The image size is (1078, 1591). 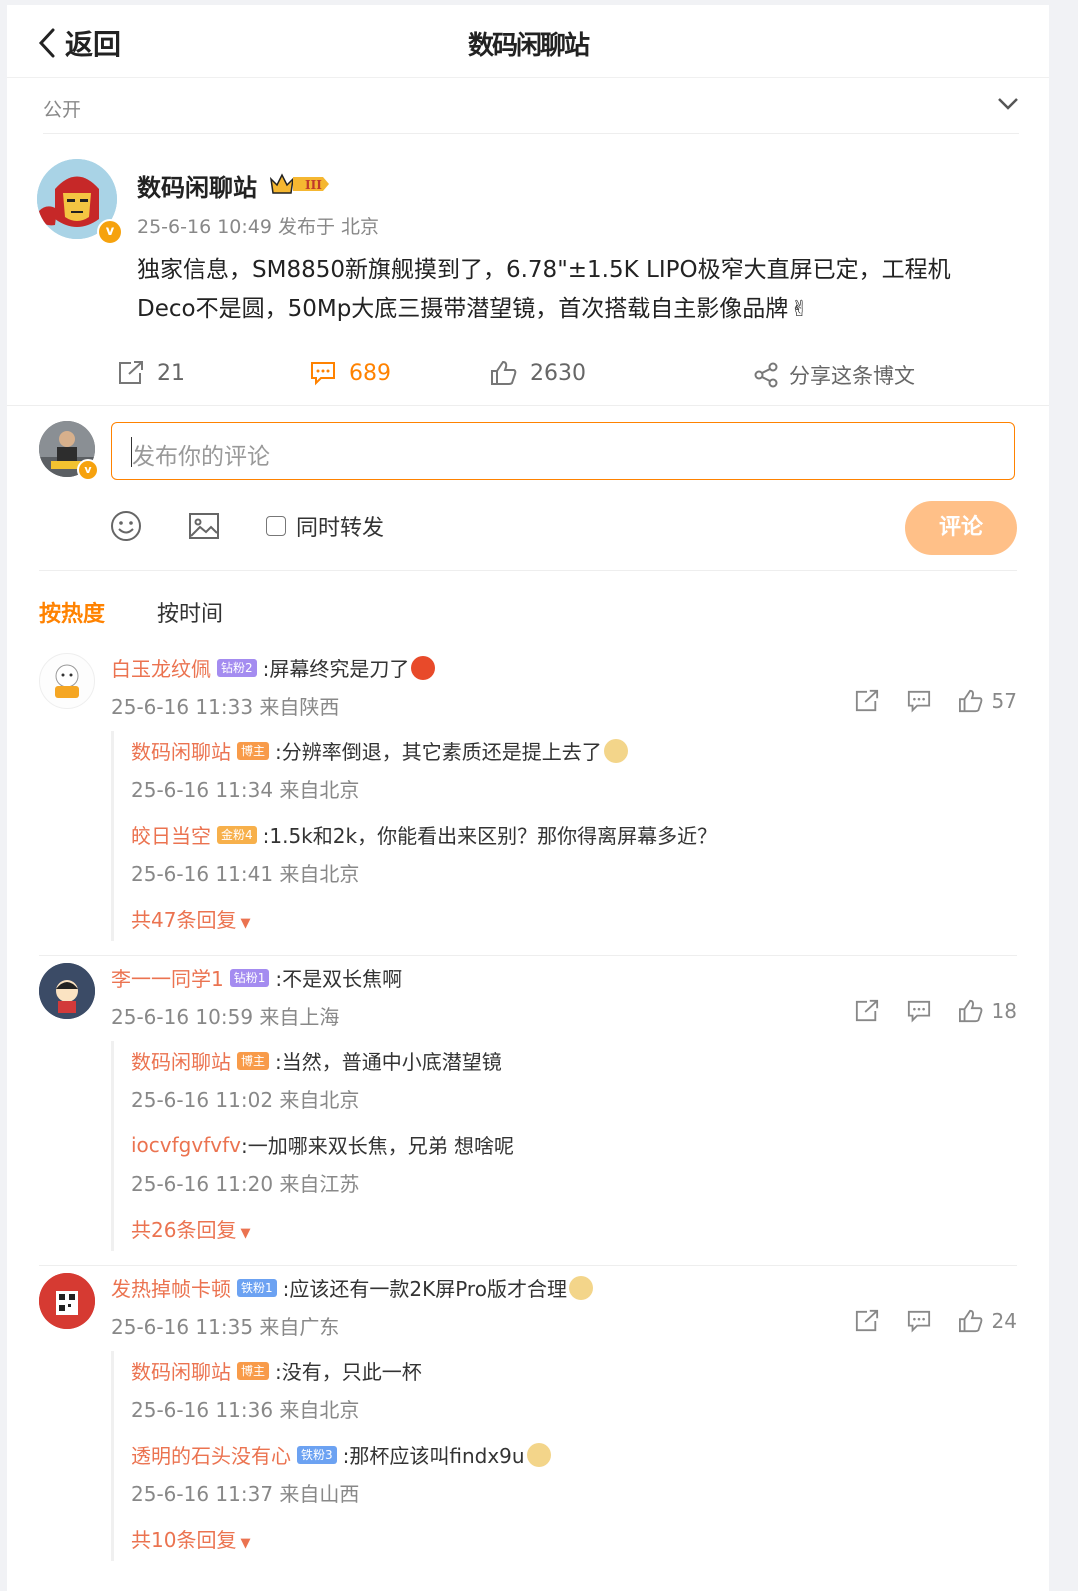 I want to click on share-label: 分享这条博文, so click(x=852, y=376).